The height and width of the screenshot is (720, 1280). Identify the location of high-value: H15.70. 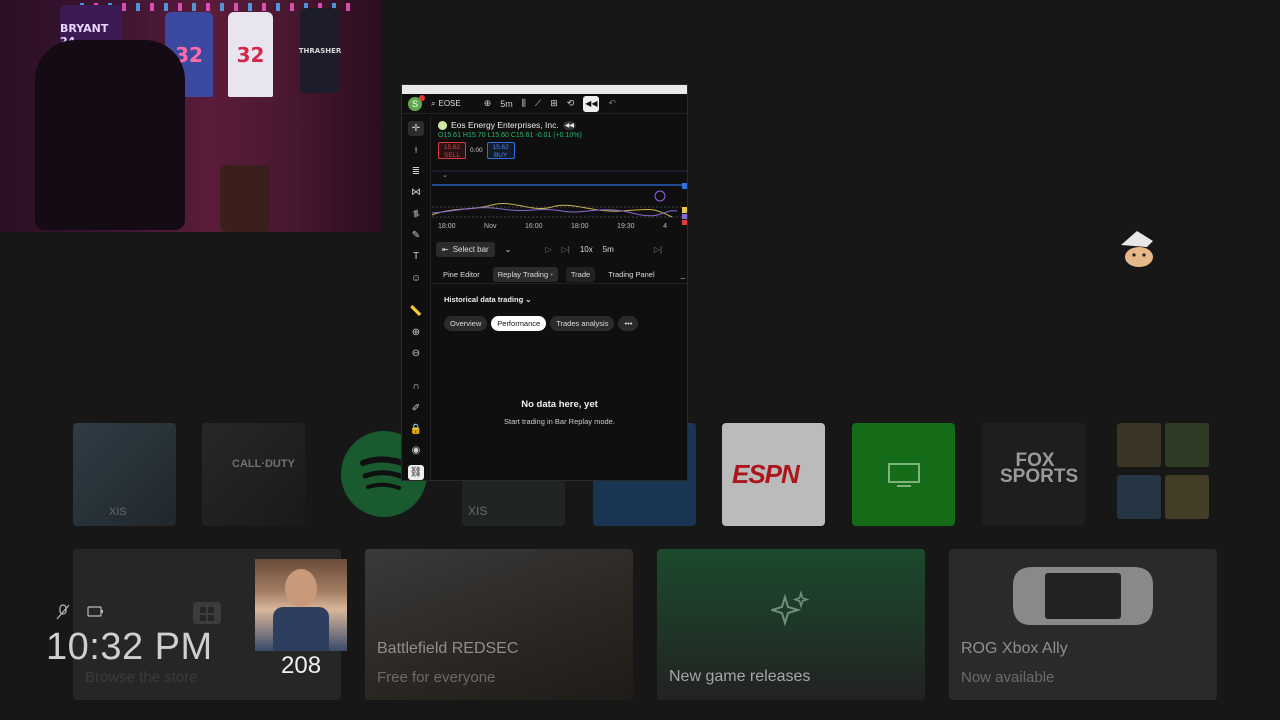
(474, 135).